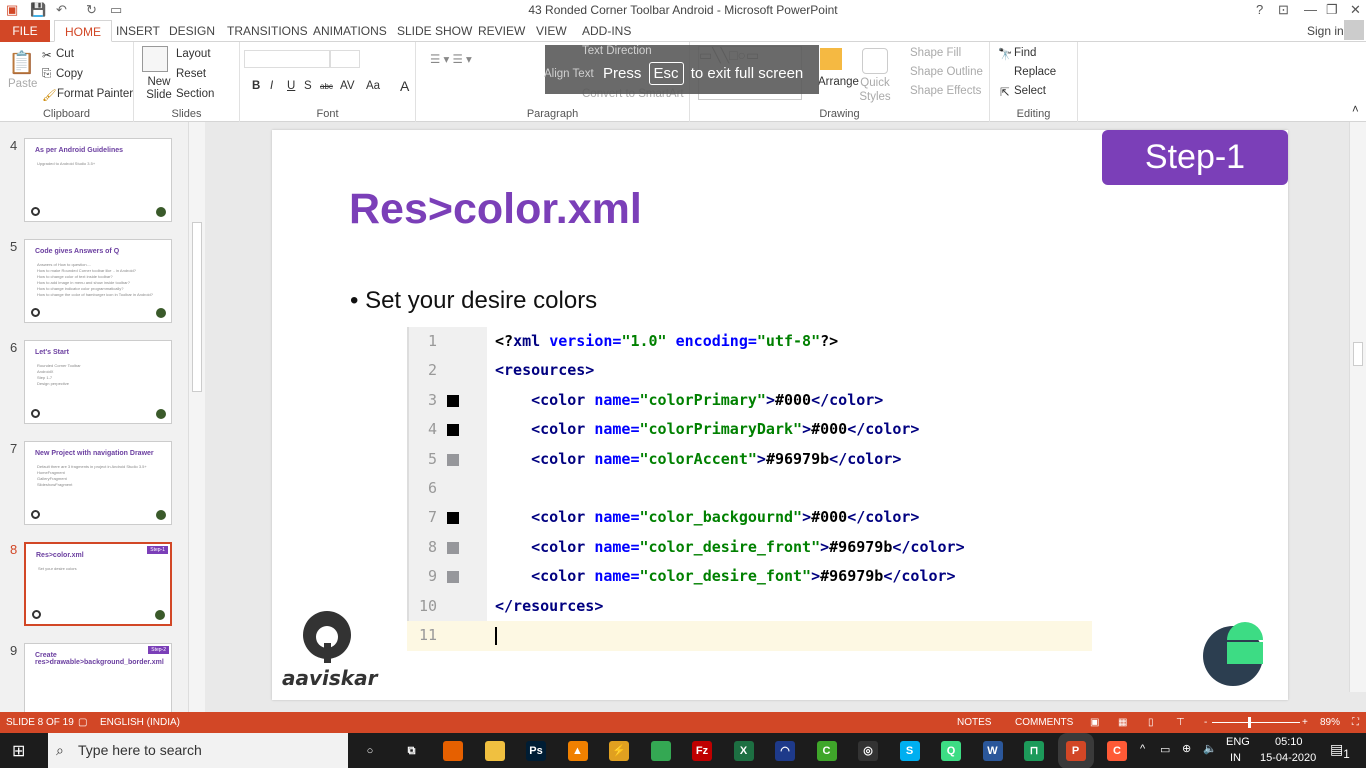 The image size is (1366, 768). Describe the element at coordinates (347, 86) in the screenshot. I see `char-spacing-button: AV` at that location.